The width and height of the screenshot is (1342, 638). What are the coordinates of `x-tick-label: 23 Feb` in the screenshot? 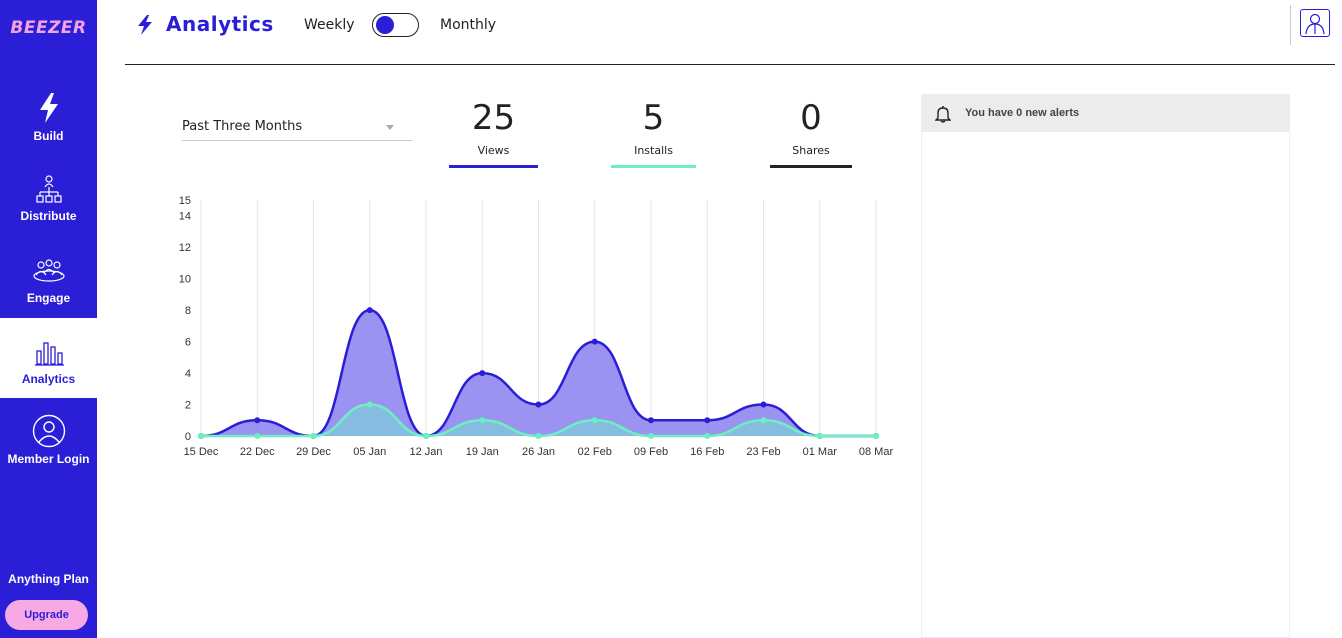 It's located at (763, 452).